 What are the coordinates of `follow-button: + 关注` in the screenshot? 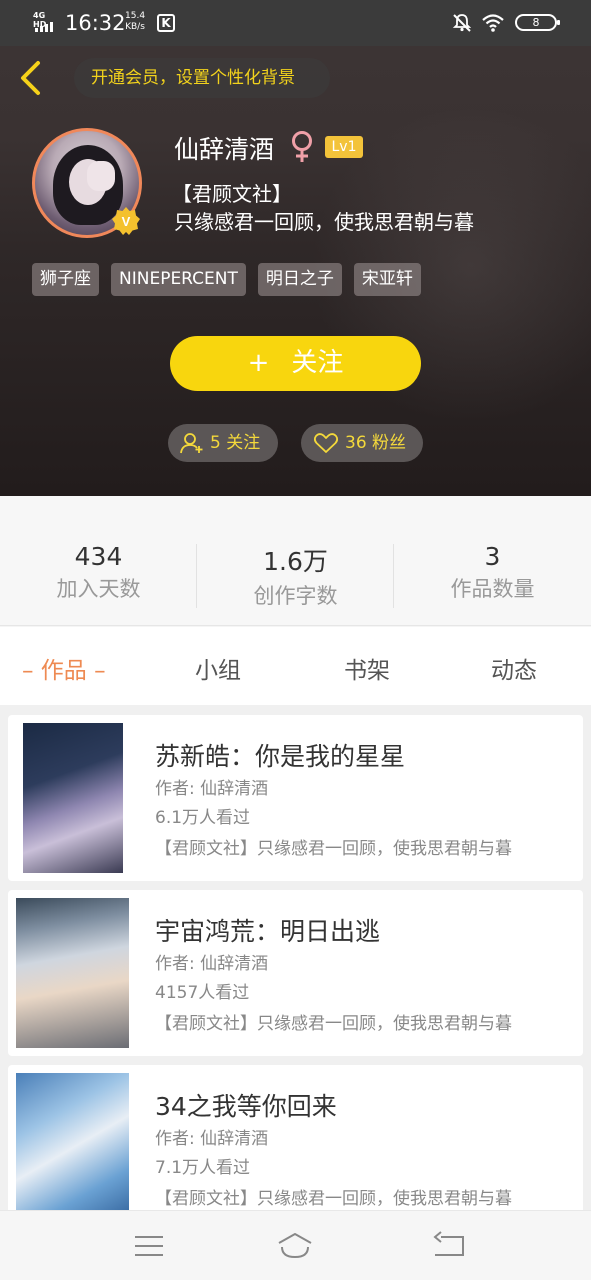 It's located at (295, 363).